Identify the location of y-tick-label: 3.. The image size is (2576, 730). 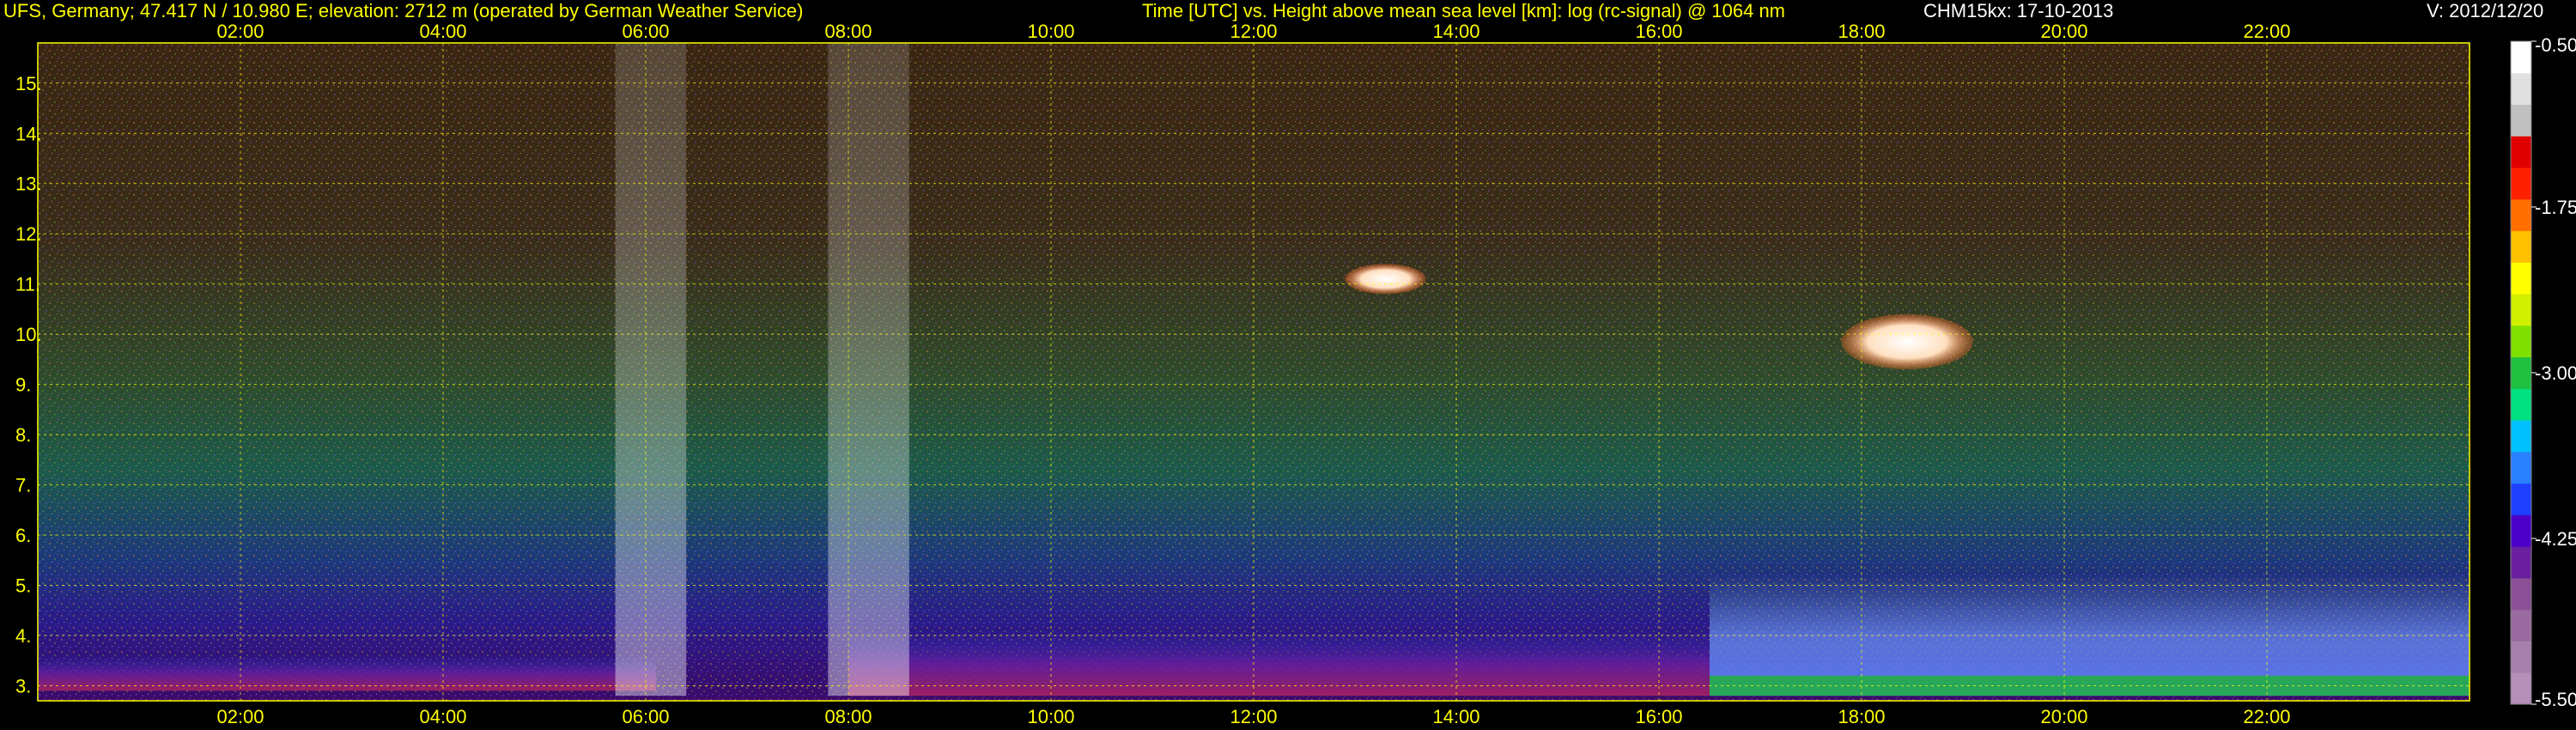
(23, 686).